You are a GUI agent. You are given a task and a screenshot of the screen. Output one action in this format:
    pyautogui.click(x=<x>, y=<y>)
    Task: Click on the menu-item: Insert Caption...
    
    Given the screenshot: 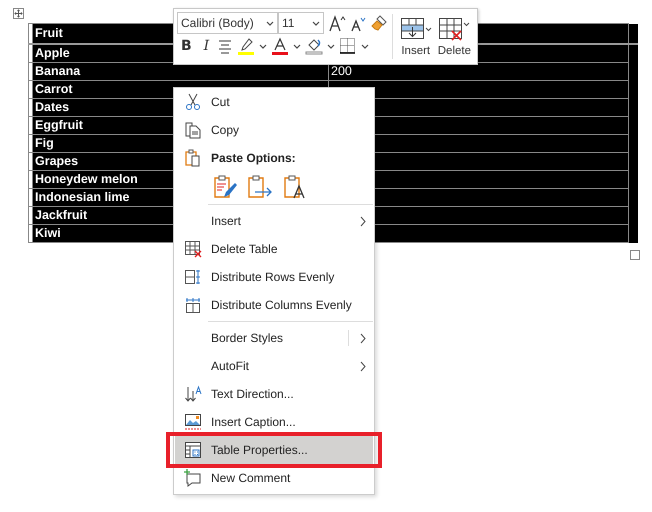 What is the action you would take?
    pyautogui.click(x=274, y=422)
    